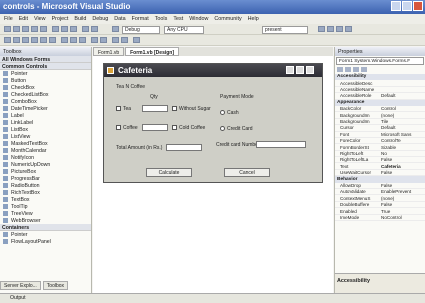  What do you see at coordinates (124, 40) in the screenshot?
I see `send-back-icon` at bounding box center [124, 40].